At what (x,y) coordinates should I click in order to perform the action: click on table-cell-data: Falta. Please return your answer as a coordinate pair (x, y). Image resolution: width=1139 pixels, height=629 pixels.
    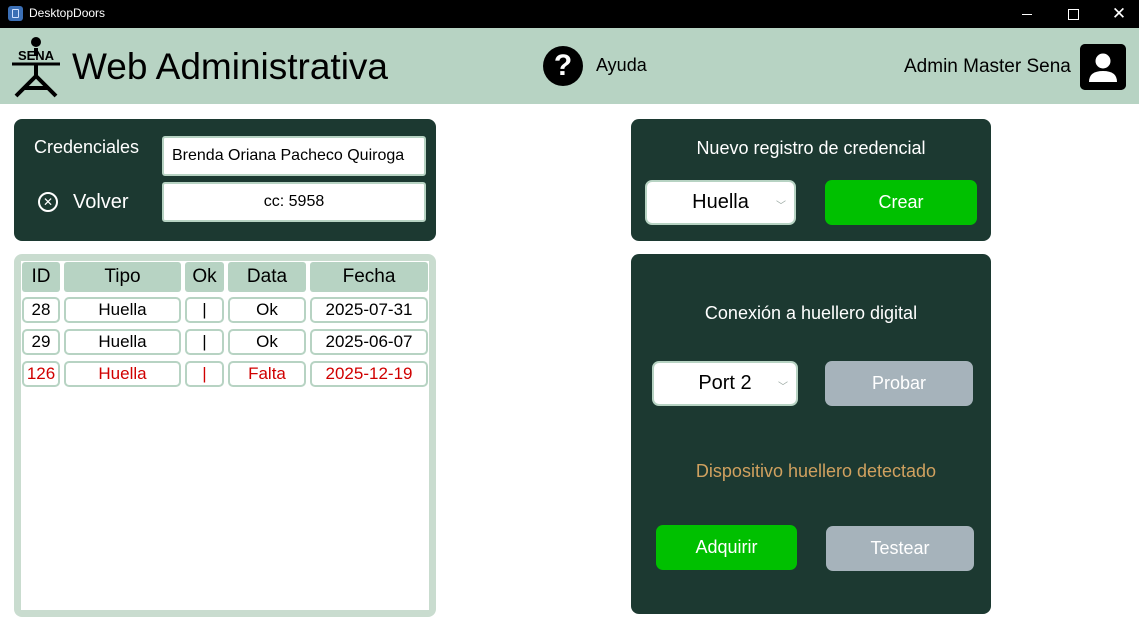
    Looking at the image, I should click on (267, 374).